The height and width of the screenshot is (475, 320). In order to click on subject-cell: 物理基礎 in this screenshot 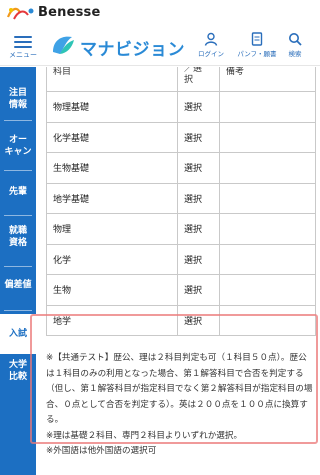, I will do `click(112, 107)`.